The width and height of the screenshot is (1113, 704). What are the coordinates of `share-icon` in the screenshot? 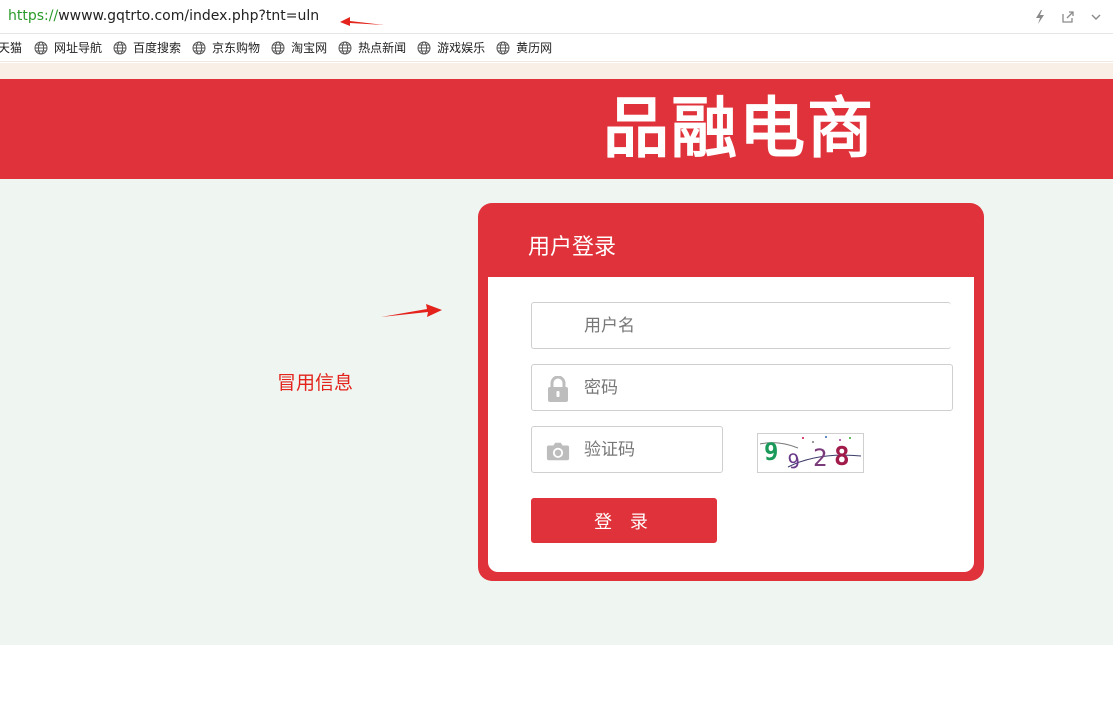 It's located at (1068, 17).